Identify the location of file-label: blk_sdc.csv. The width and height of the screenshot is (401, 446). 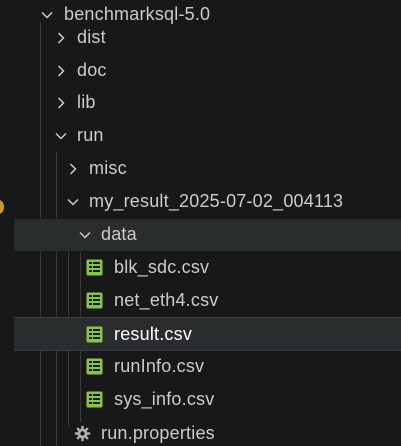
(162, 267).